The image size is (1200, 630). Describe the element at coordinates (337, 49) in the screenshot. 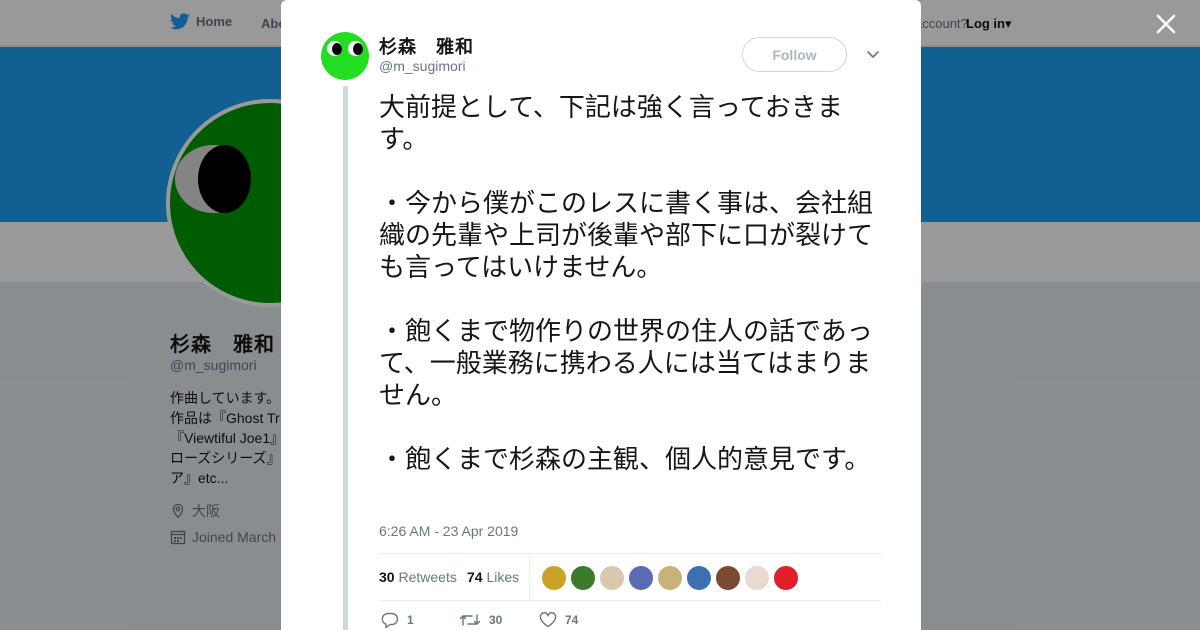

I see `avatar-left-pupil` at that location.